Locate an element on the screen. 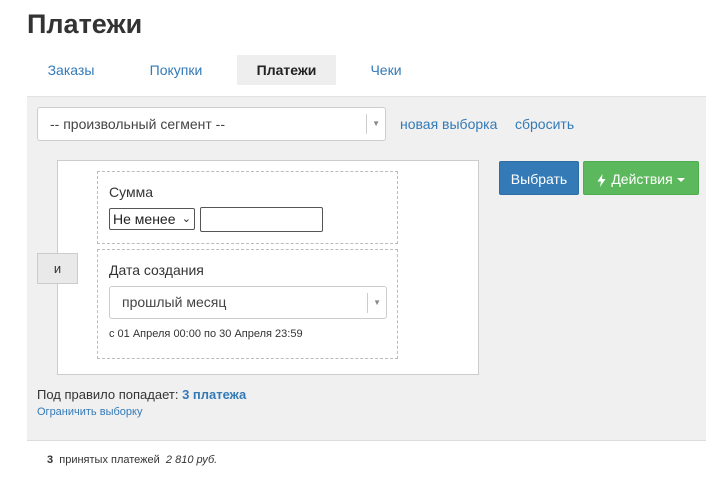 The height and width of the screenshot is (482, 706). tab-orders: Заказы is located at coordinates (71, 70).